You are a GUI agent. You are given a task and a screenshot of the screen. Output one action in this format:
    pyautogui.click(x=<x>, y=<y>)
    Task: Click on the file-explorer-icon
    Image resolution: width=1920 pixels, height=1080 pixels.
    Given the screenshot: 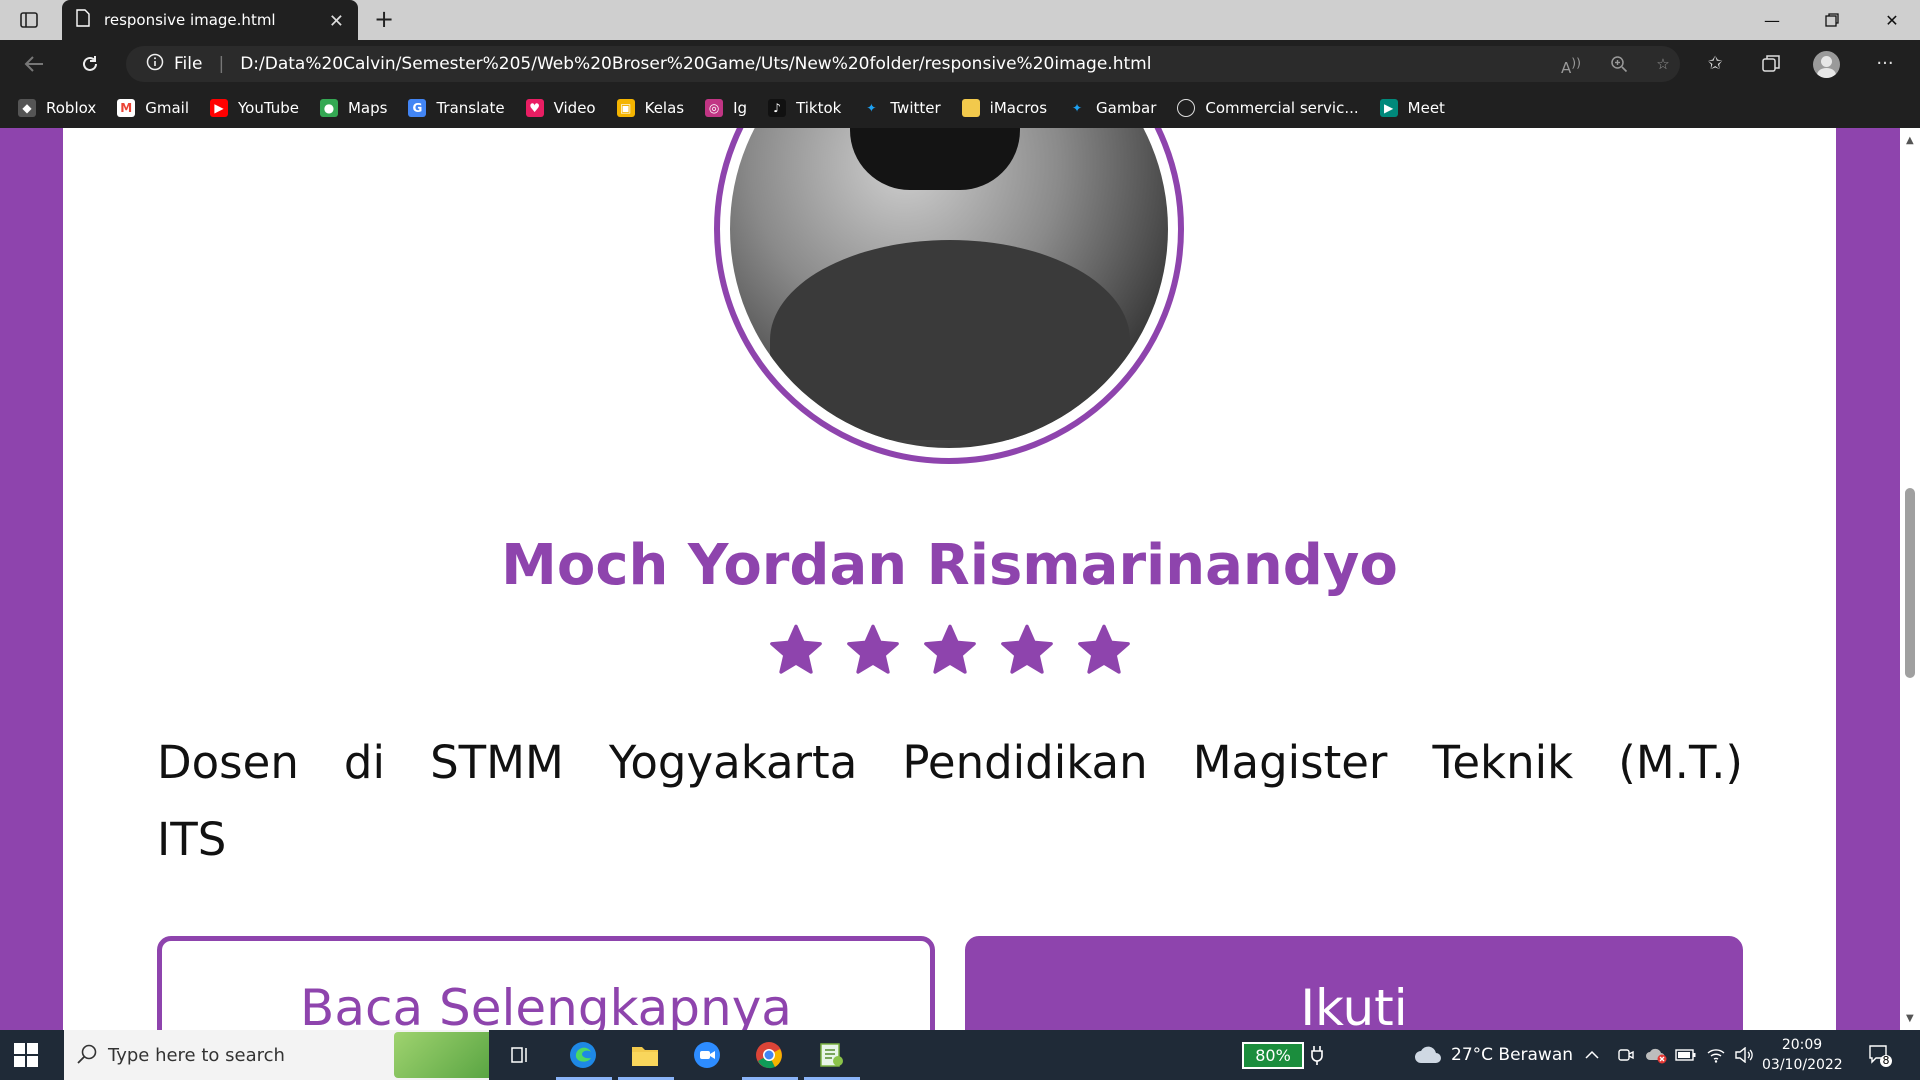 What is the action you would take?
    pyautogui.click(x=645, y=1055)
    